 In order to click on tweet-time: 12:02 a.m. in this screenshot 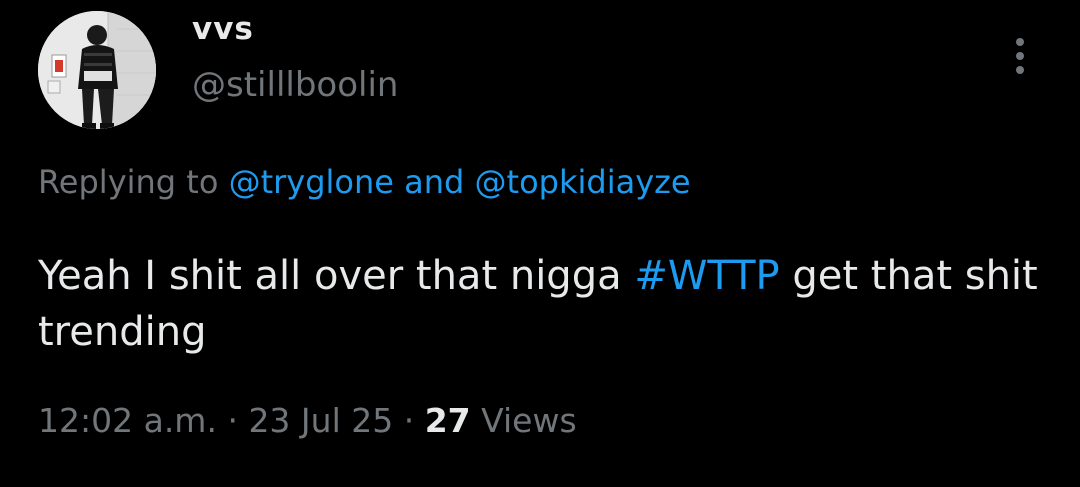, I will do `click(127, 420)`.